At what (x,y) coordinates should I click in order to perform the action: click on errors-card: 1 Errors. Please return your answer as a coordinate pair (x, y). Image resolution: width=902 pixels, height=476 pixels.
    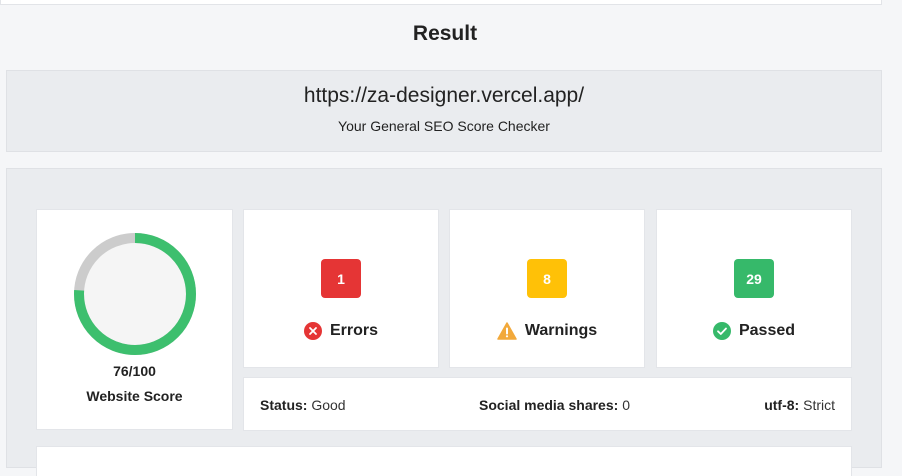
    Looking at the image, I should click on (341, 288).